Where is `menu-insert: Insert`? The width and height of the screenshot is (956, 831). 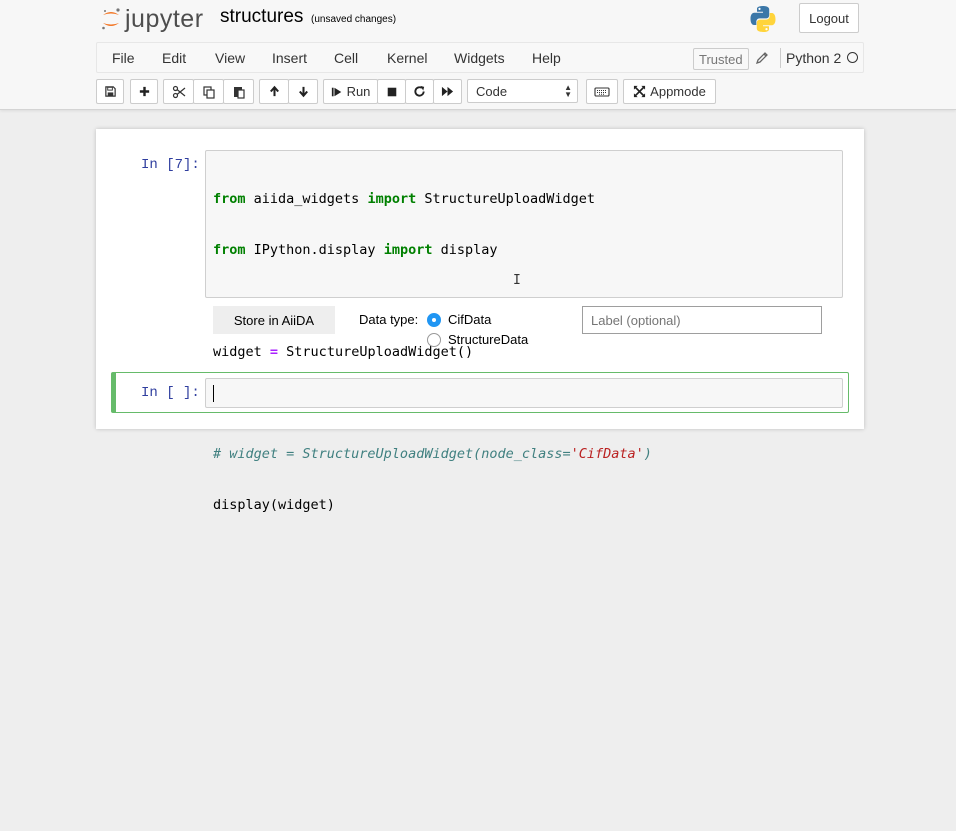
menu-insert: Insert is located at coordinates (289, 58).